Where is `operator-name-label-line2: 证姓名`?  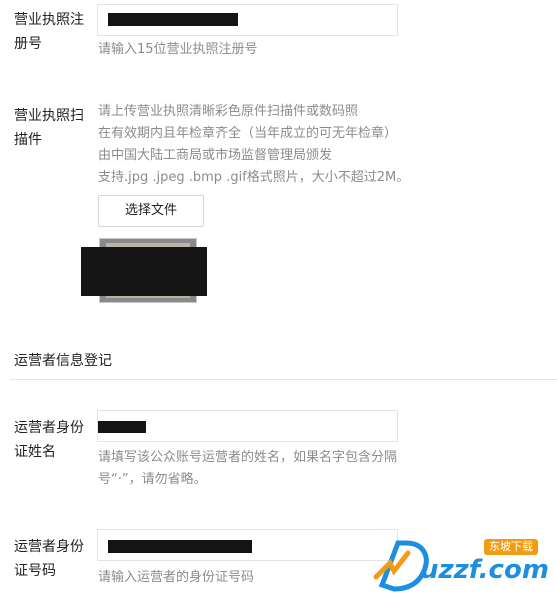
operator-name-label-line2: 证姓名 is located at coordinates (35, 452).